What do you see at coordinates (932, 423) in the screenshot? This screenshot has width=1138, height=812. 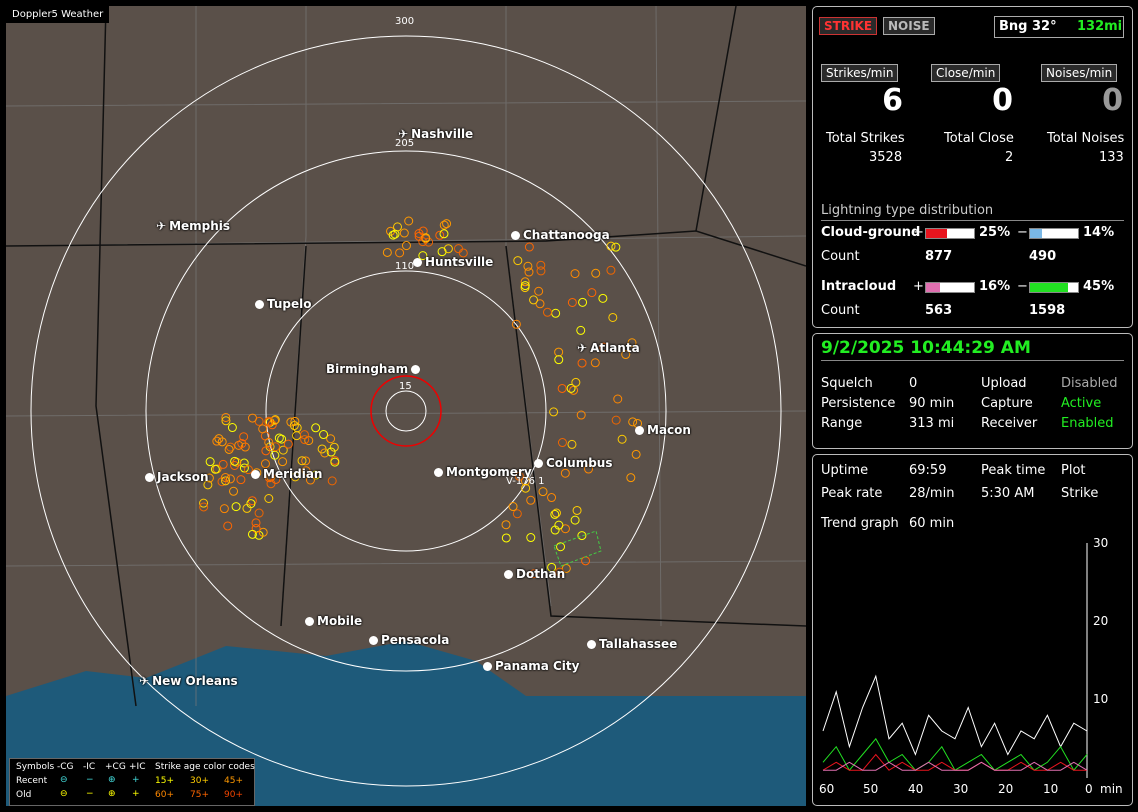 I see `range-value: 313 mi` at bounding box center [932, 423].